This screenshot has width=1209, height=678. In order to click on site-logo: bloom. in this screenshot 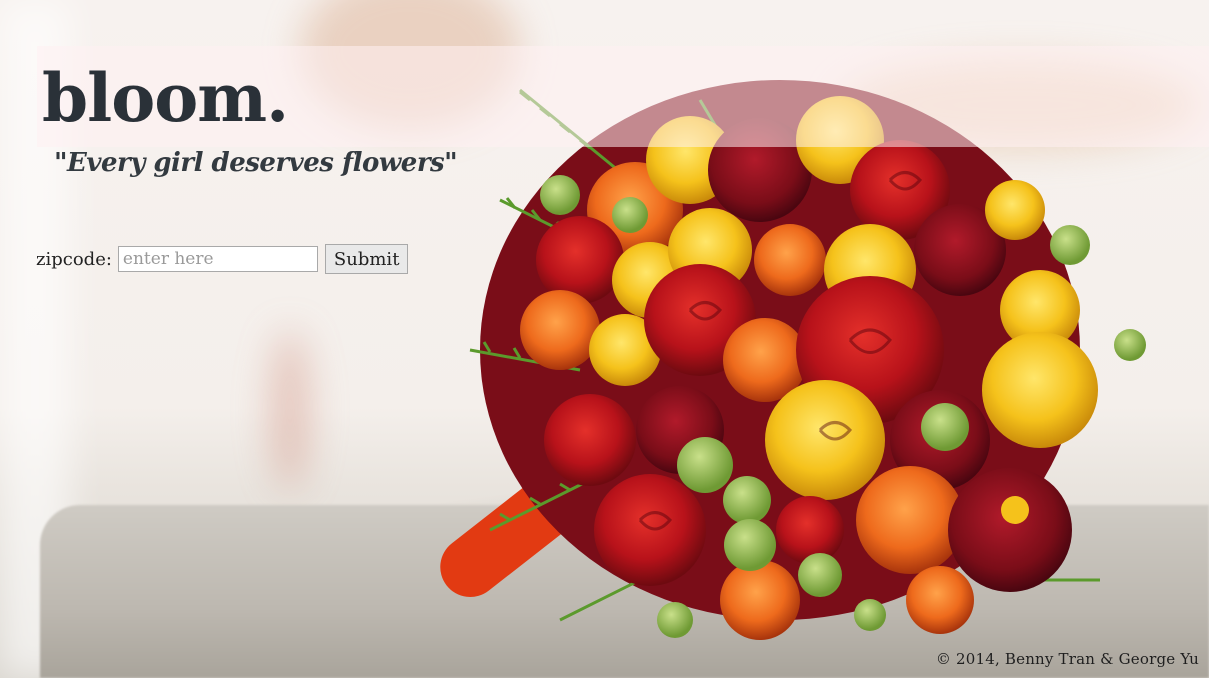, I will do `click(165, 98)`.